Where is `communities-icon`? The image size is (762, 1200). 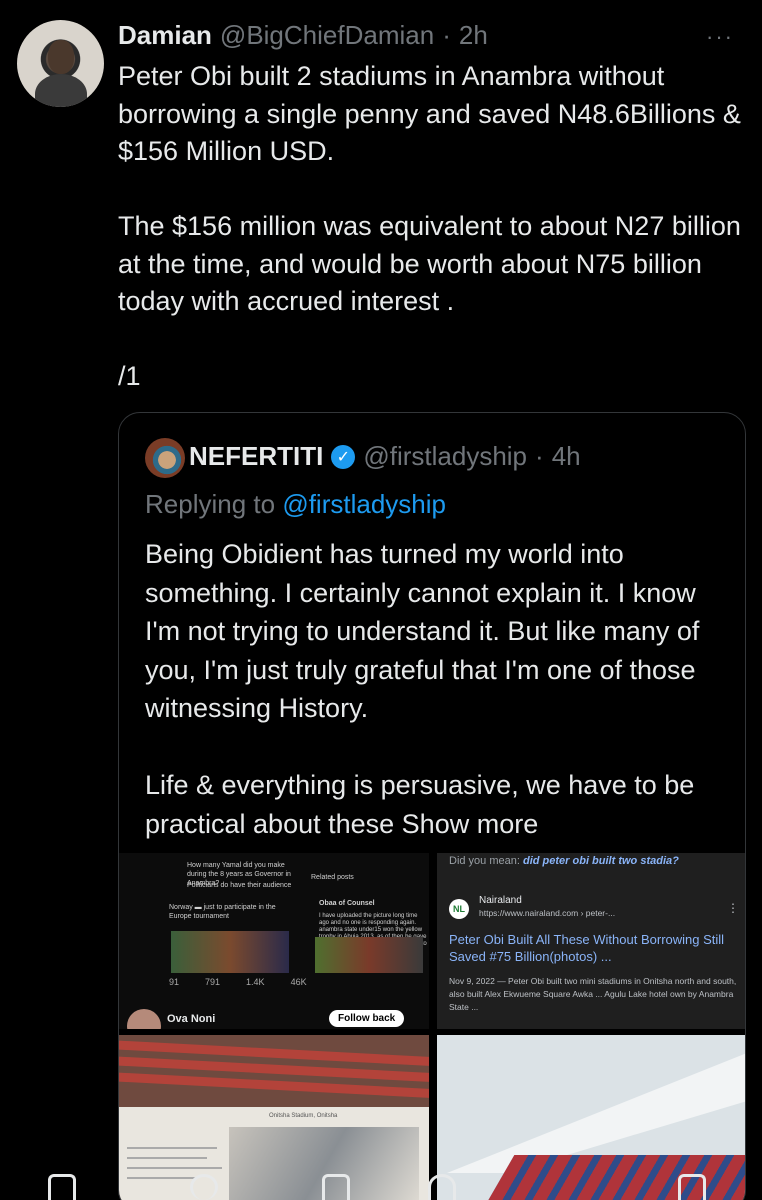 communities-icon is located at coordinates (442, 1187).